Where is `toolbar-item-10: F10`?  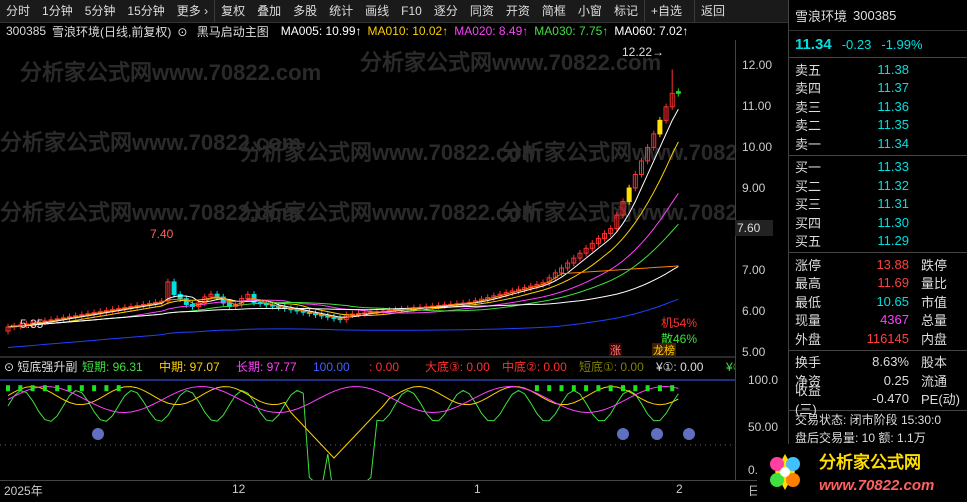
toolbar-item-10: F10 is located at coordinates (411, 11).